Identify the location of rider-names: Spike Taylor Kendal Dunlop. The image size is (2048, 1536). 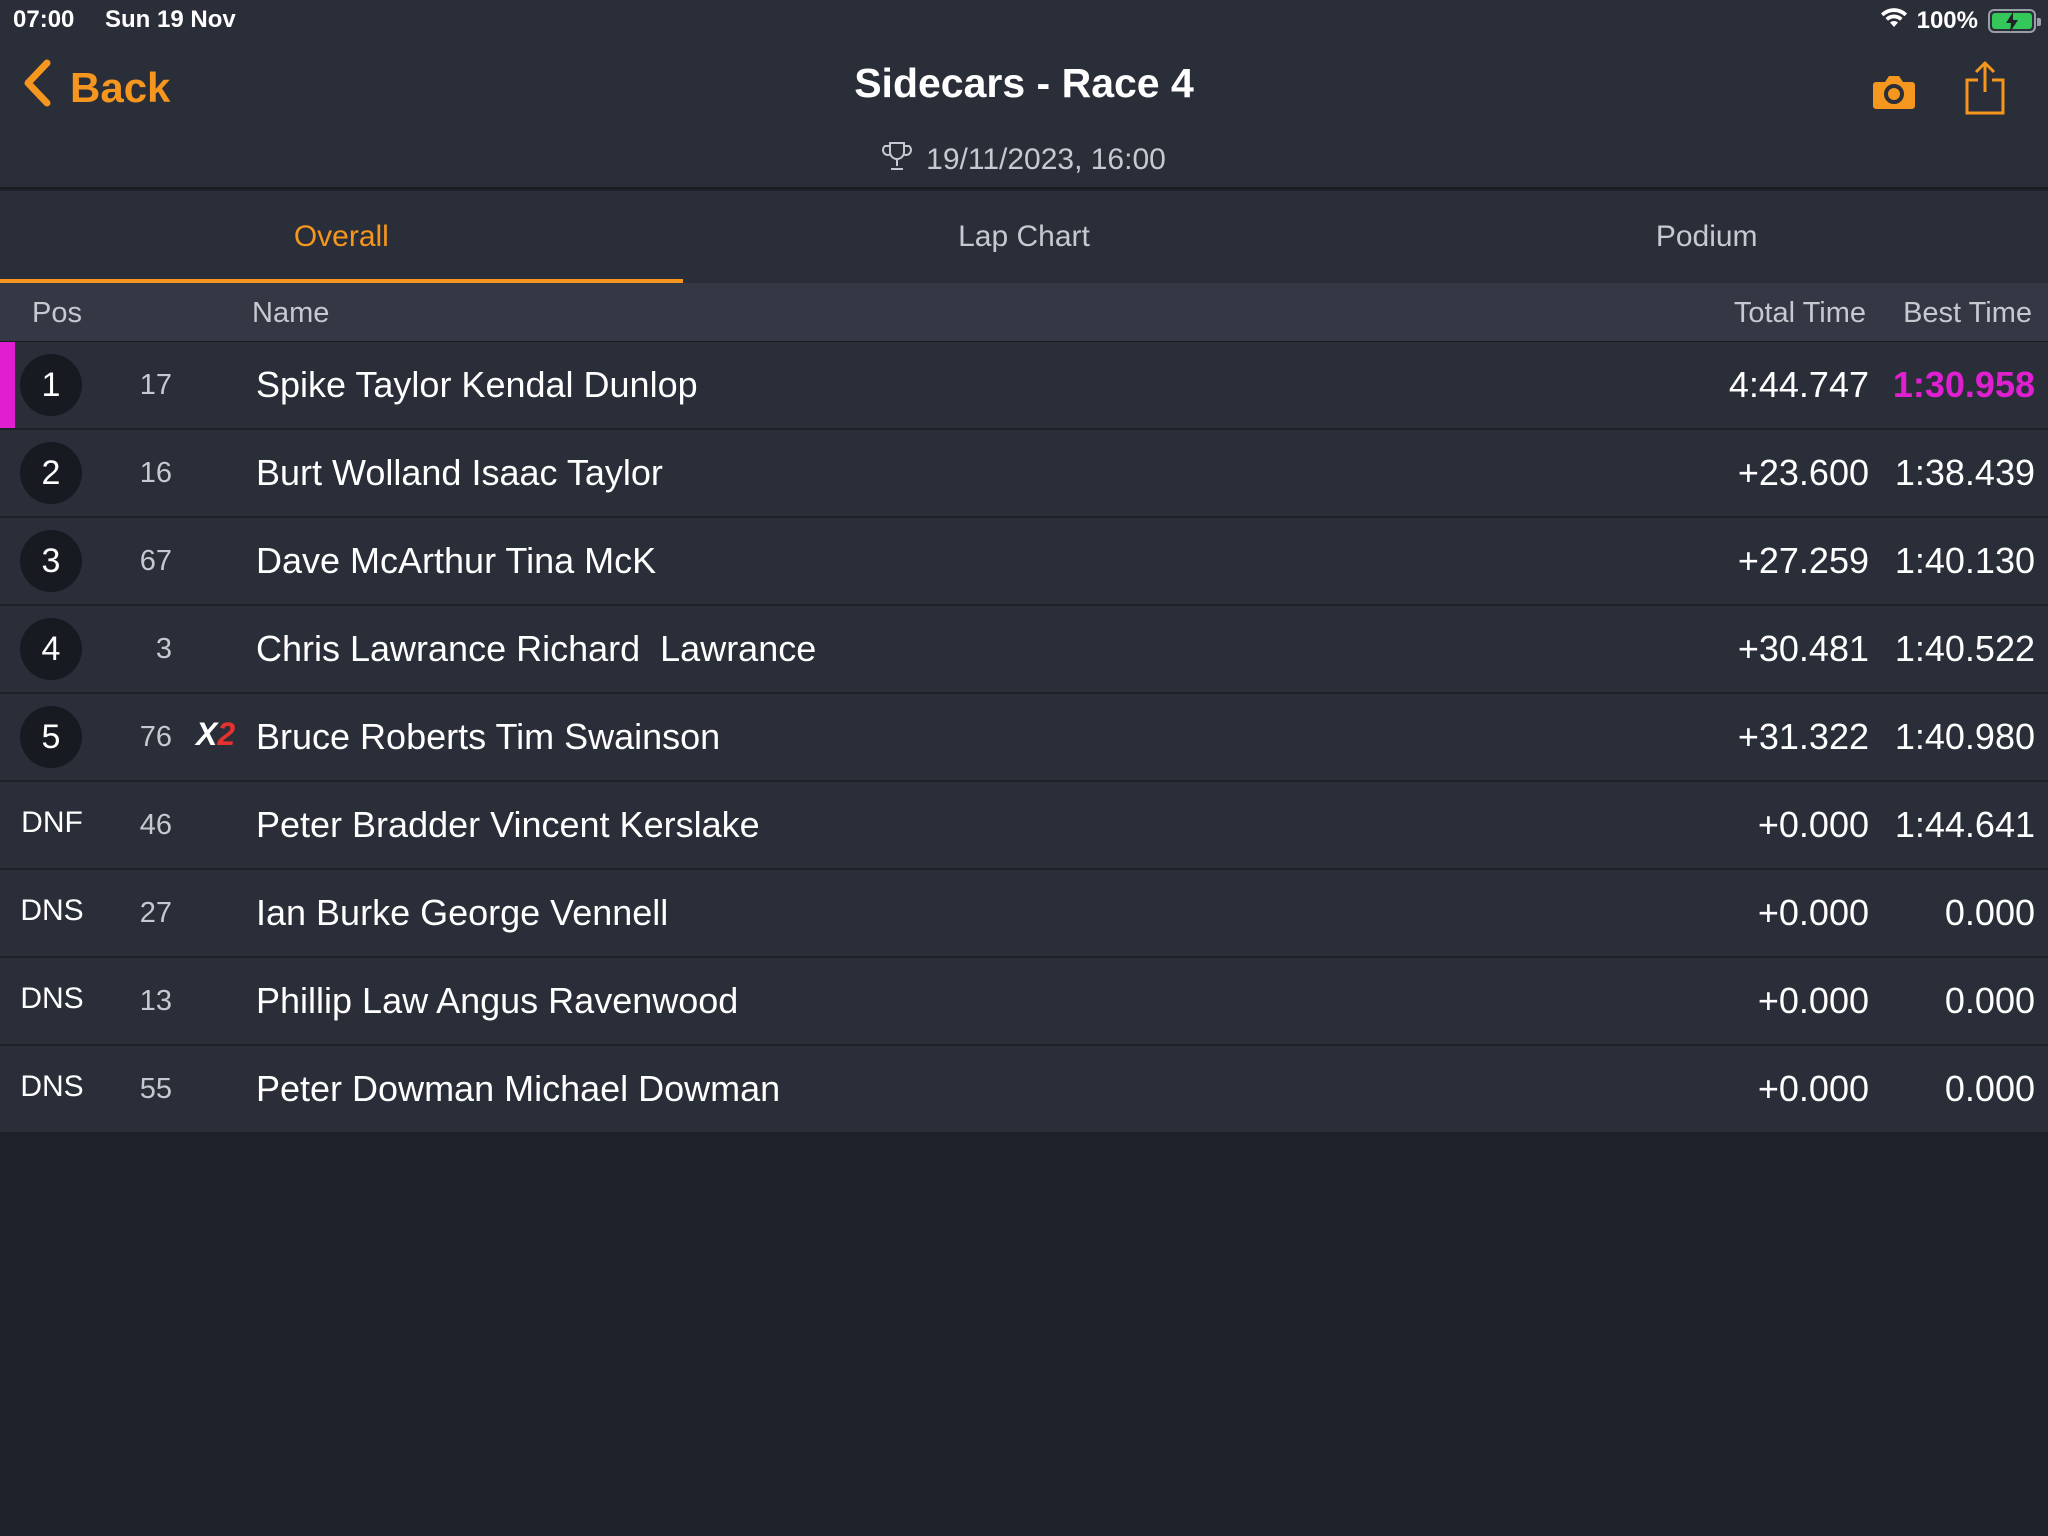
(477, 384).